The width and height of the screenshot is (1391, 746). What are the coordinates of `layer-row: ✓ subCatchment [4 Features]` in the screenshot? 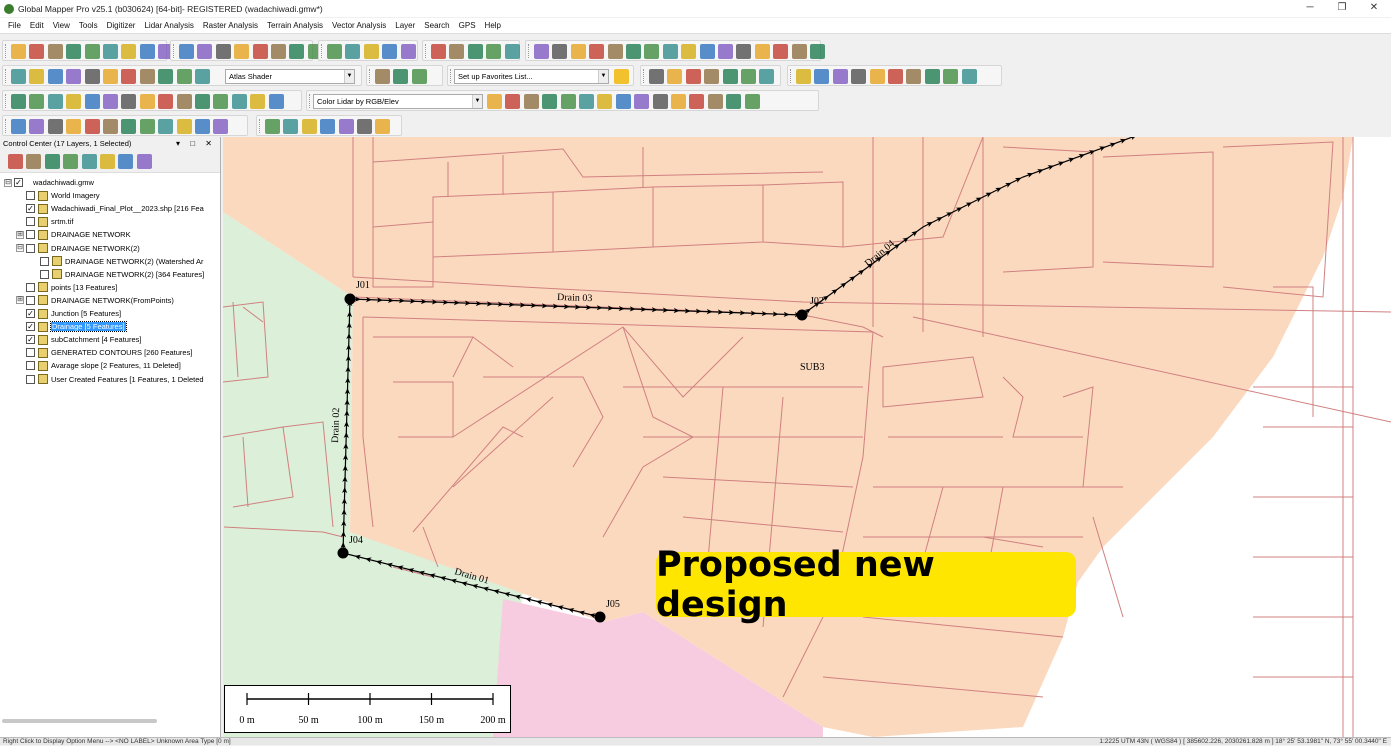 It's located at (78, 339).